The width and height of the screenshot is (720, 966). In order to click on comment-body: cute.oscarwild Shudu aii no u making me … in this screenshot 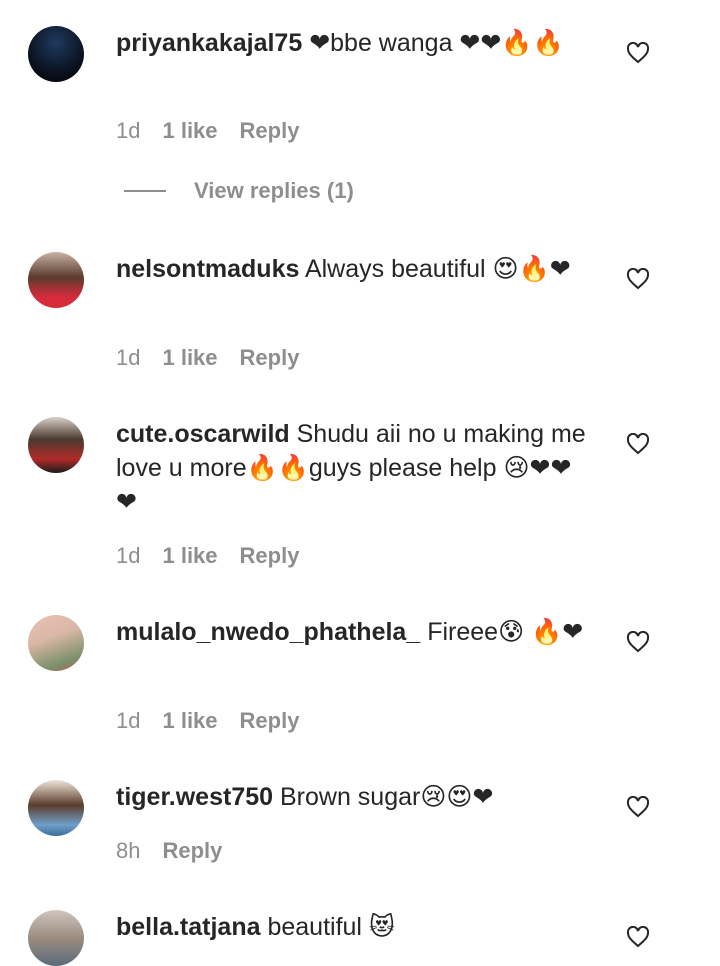, I will do `click(351, 468)`.